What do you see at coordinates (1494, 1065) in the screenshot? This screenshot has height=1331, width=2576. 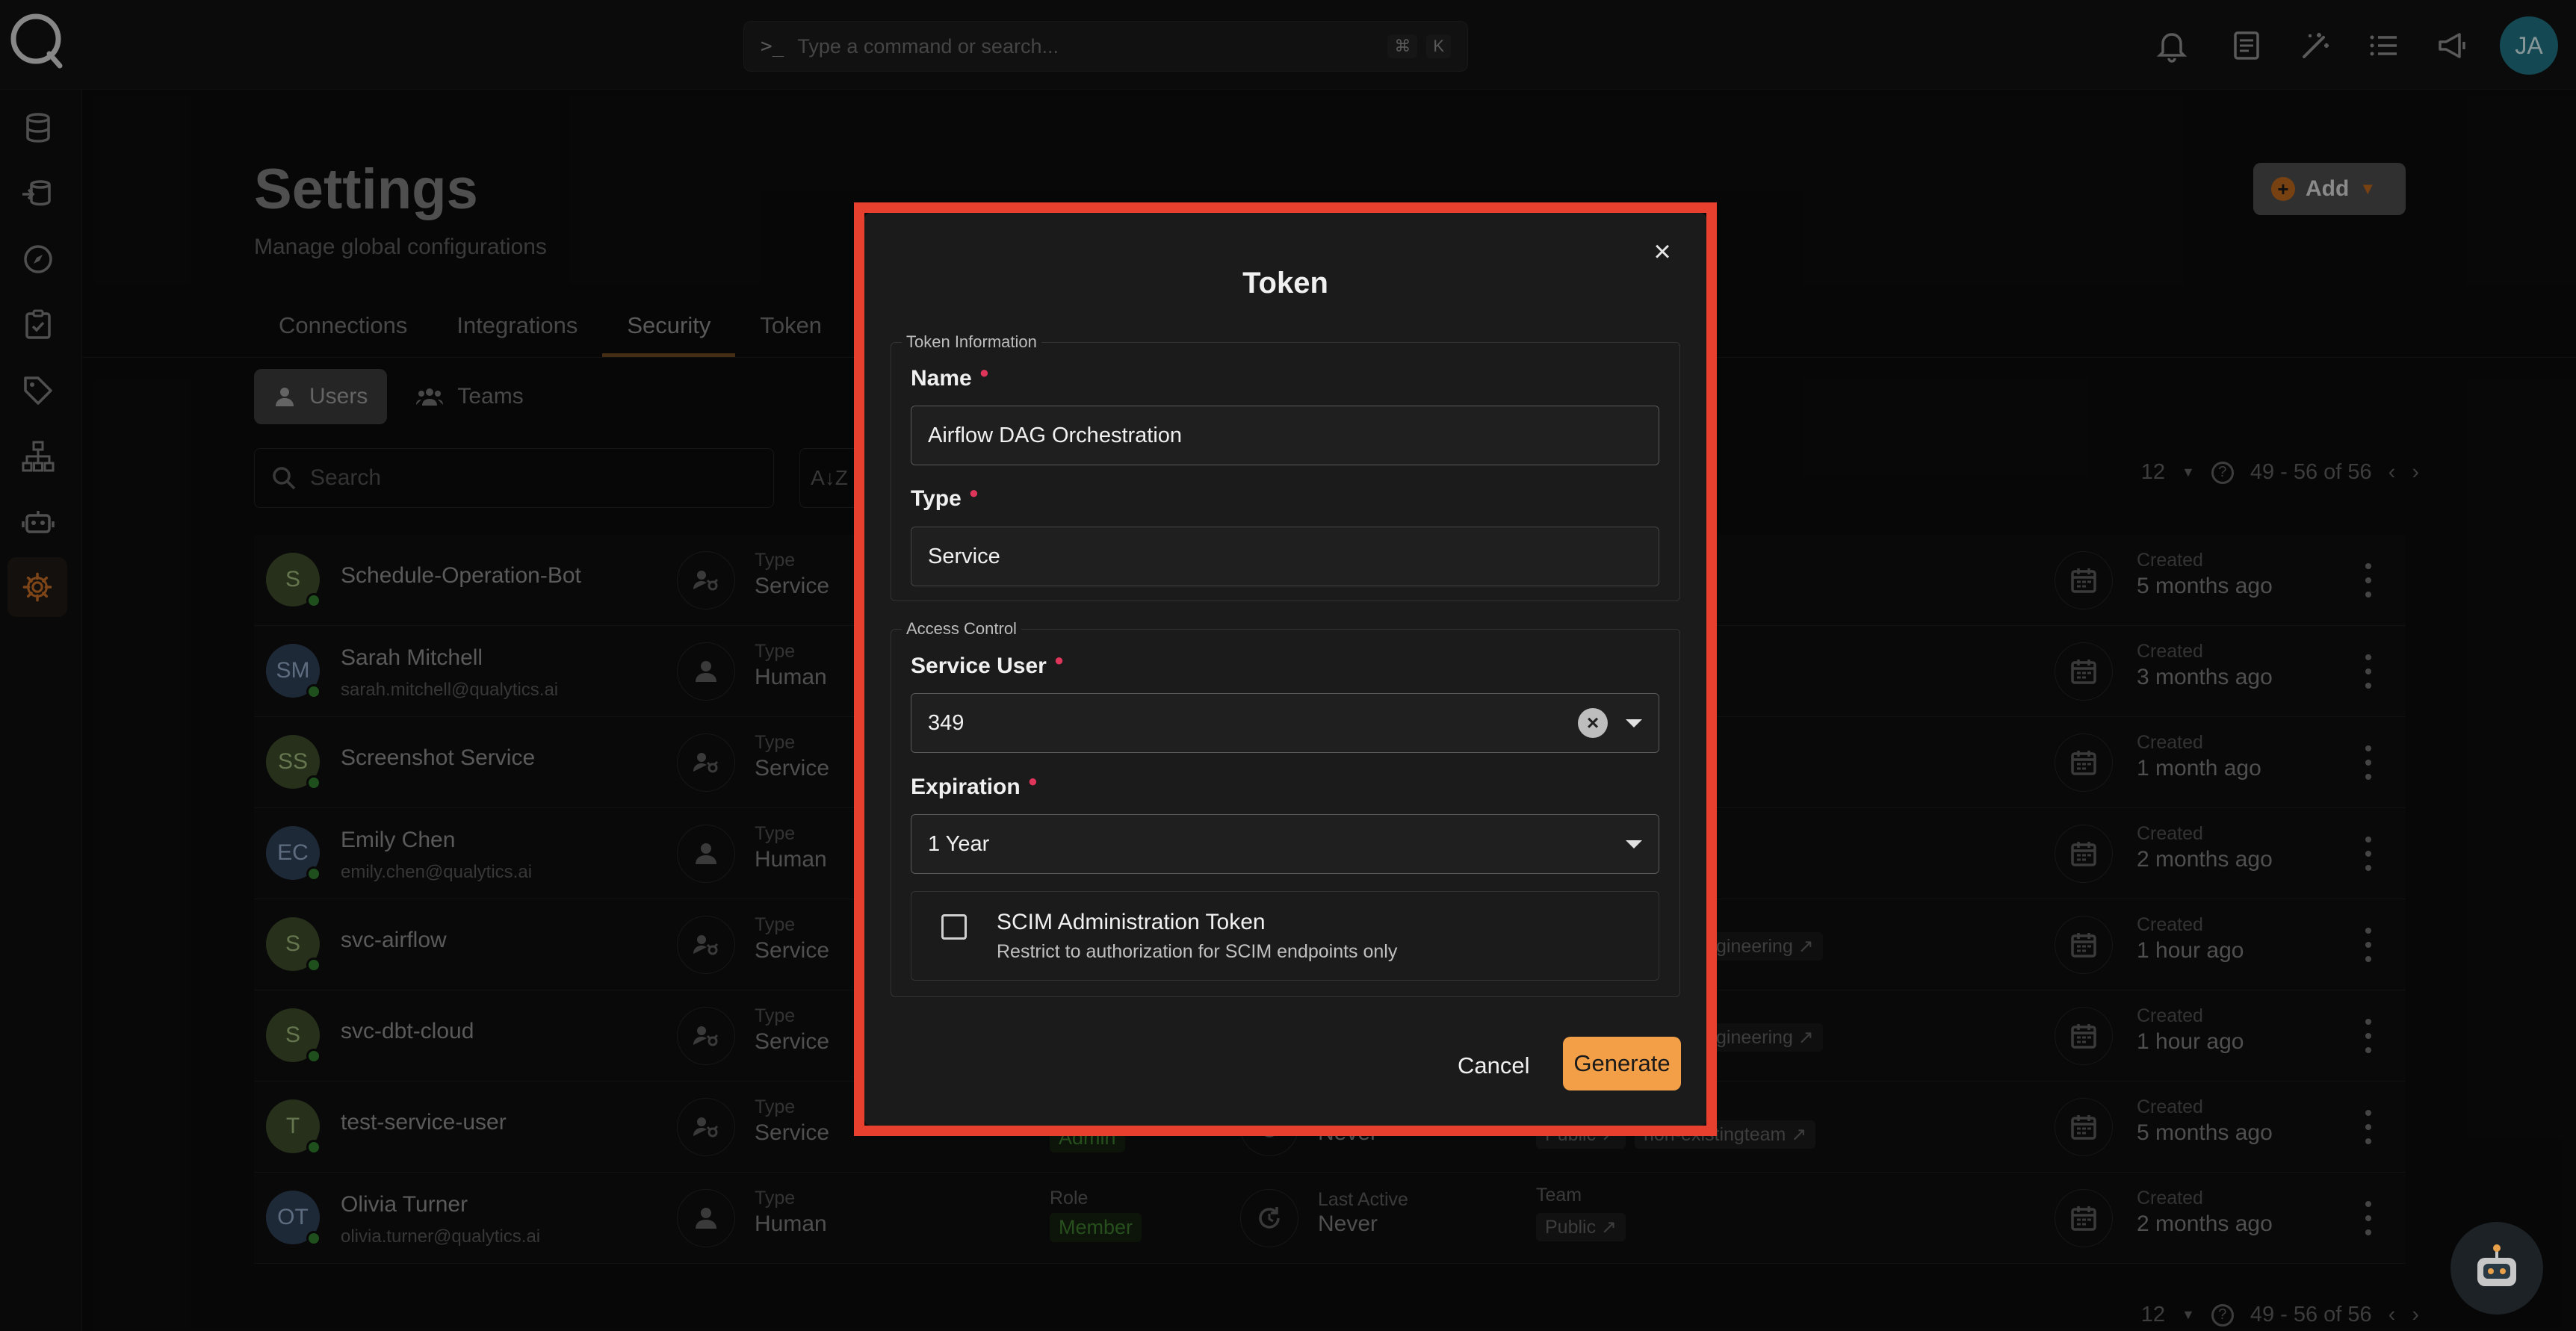 I see `cancel-button: Cancel` at bounding box center [1494, 1065].